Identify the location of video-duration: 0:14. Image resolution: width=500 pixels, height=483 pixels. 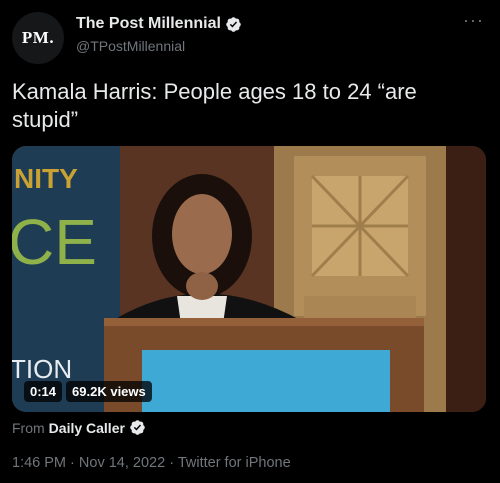
(43, 391).